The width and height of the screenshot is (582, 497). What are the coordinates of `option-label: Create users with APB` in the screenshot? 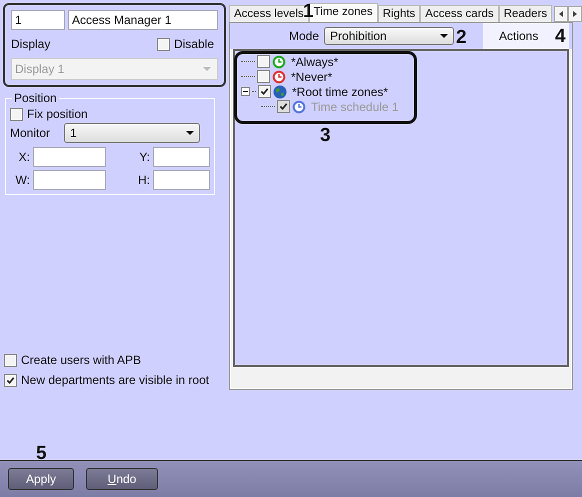 It's located at (81, 360).